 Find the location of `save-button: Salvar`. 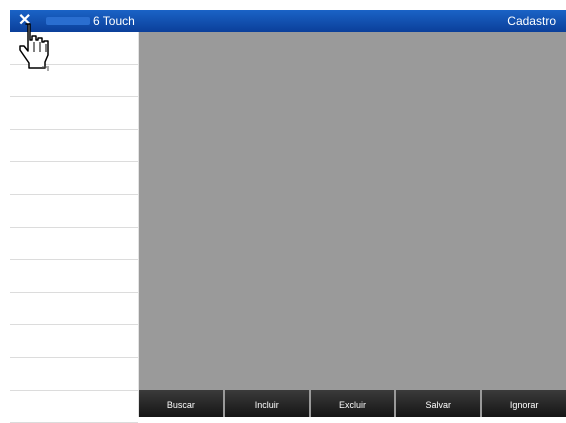

save-button: Salvar is located at coordinates (438, 403).